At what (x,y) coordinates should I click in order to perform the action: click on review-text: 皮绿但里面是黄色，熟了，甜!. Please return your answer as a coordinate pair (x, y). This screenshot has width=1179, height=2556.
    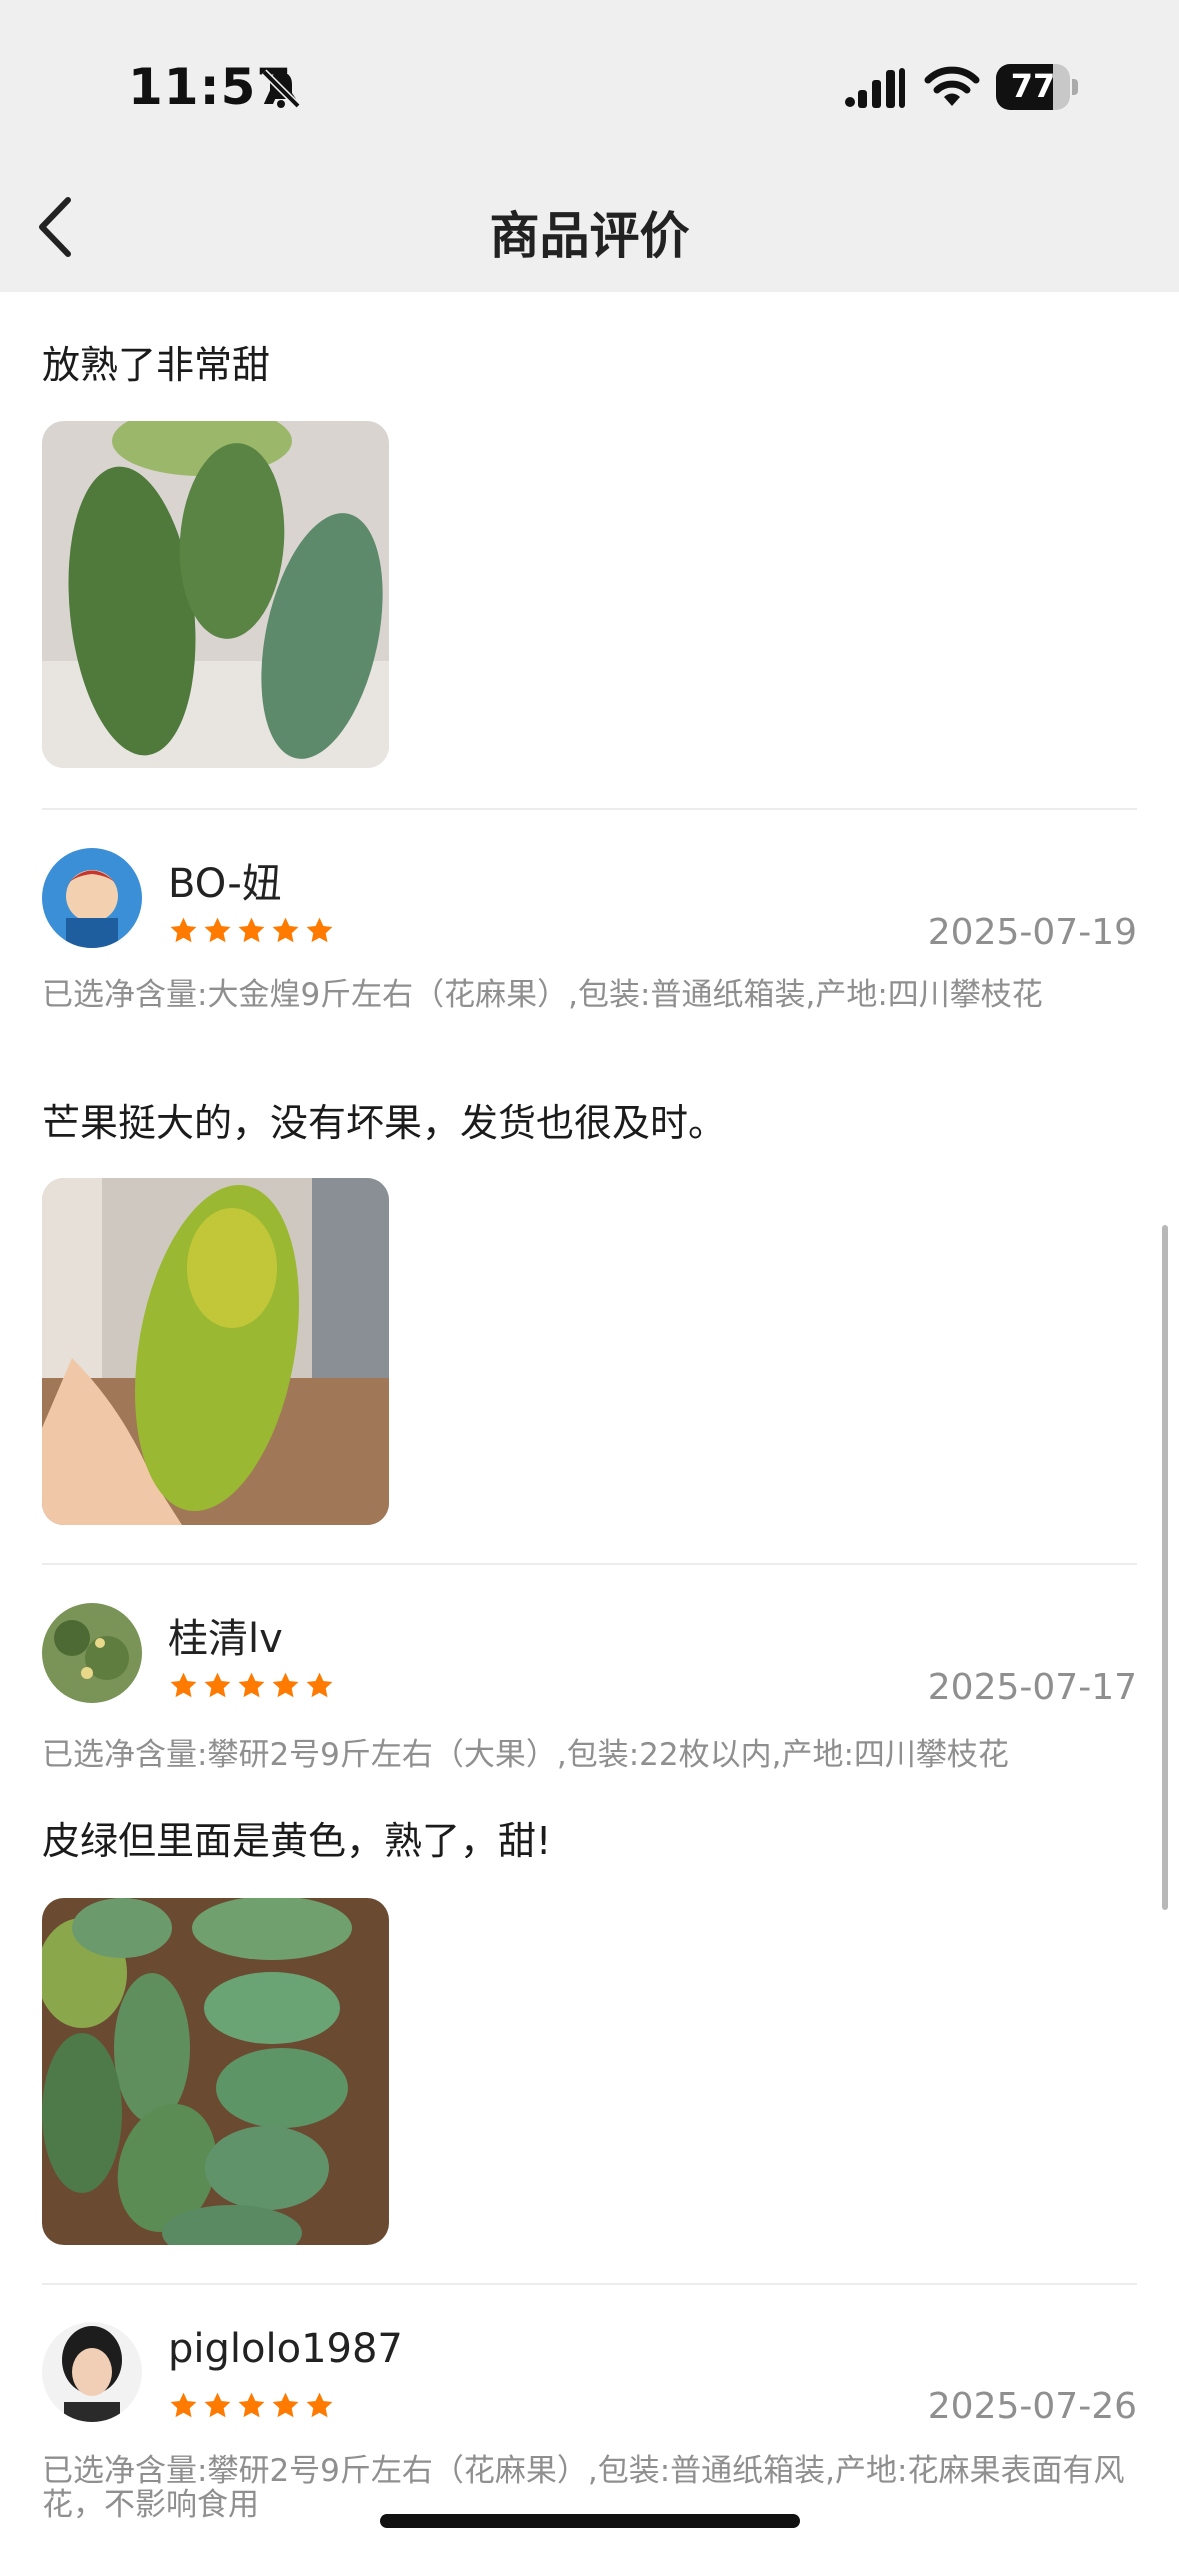
    Looking at the image, I should click on (297, 1841).